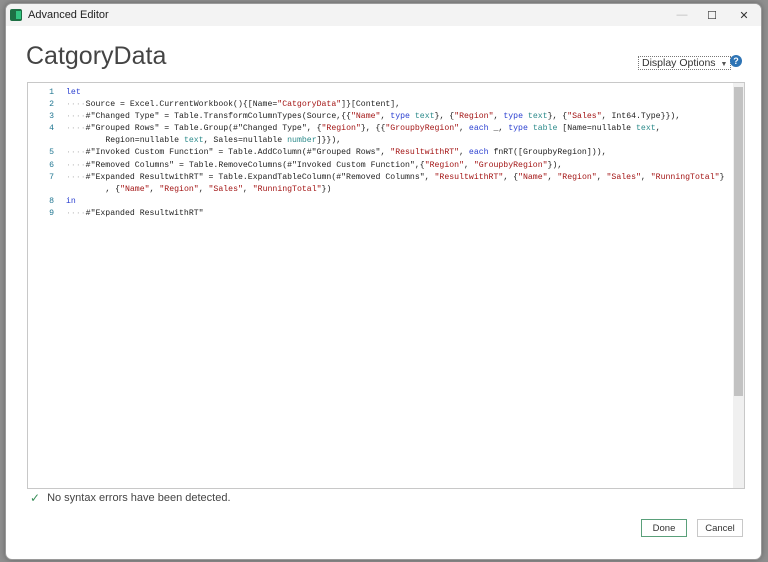  Describe the element at coordinates (144, 141) in the screenshot. I see `code-token: Region=nullable` at that location.